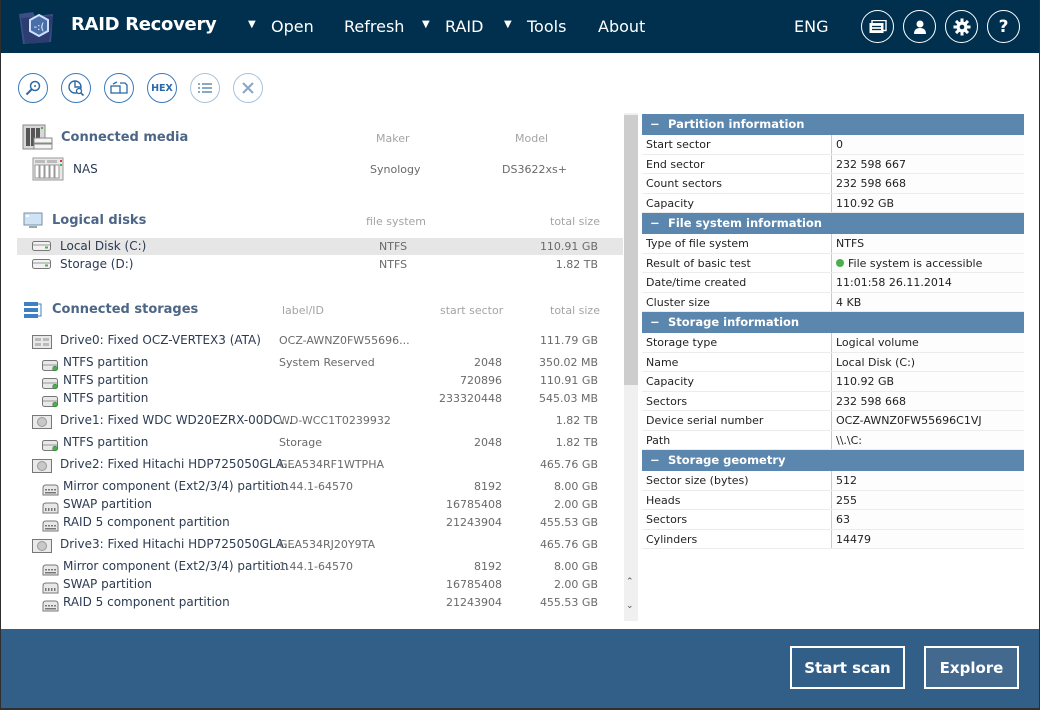 The height and width of the screenshot is (710, 1040). Describe the element at coordinates (928, 538) in the screenshot. I see `property-value: 14479` at that location.